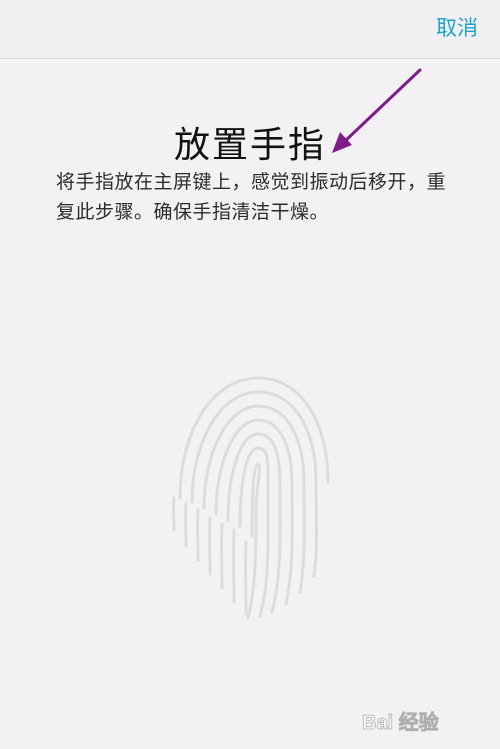 This screenshot has height=749, width=500. I want to click on cancel-button: 取消, so click(457, 27).